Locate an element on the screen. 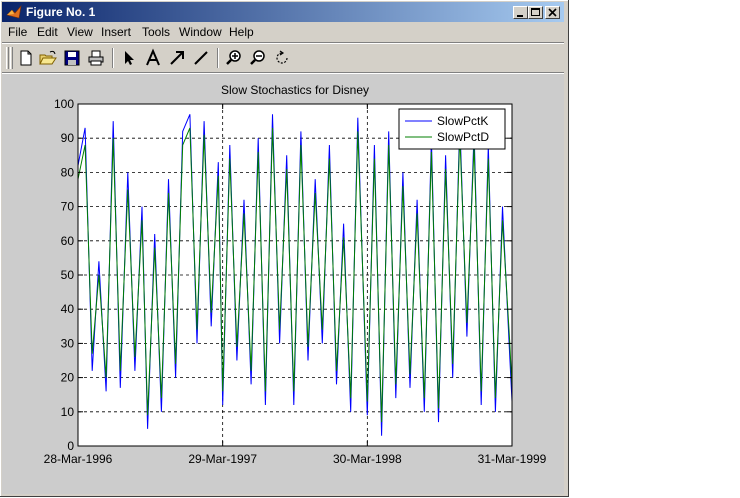  close-icon is located at coordinates (552, 12).